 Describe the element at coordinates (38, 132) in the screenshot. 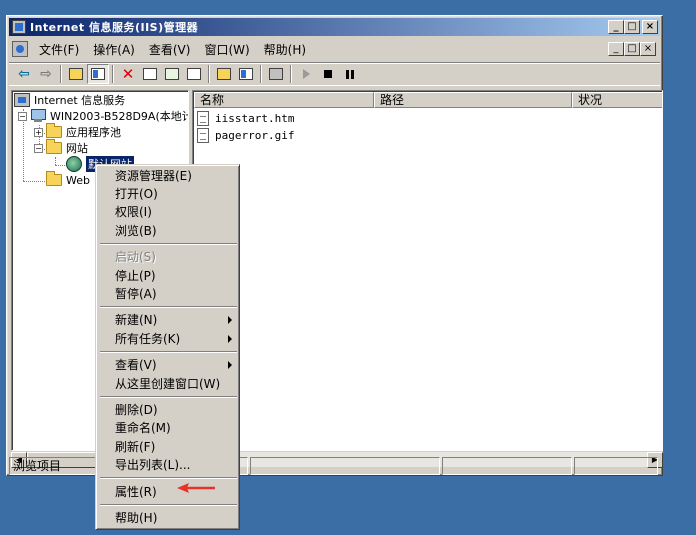

I see `expand-icon: +` at that location.